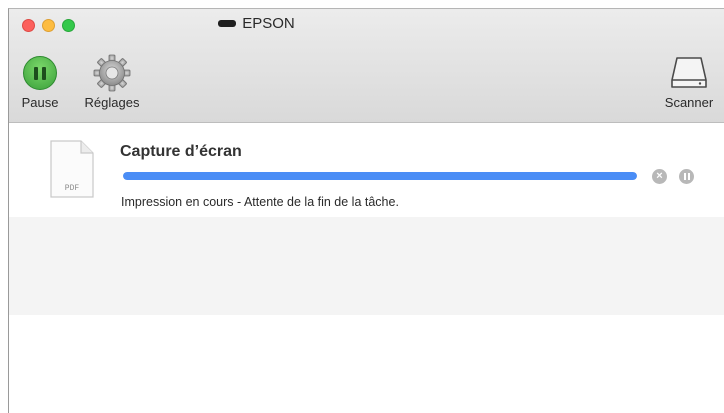 This screenshot has width=724, height=413. Describe the element at coordinates (181, 151) in the screenshot. I see `job-name: Capture d’écran` at that location.